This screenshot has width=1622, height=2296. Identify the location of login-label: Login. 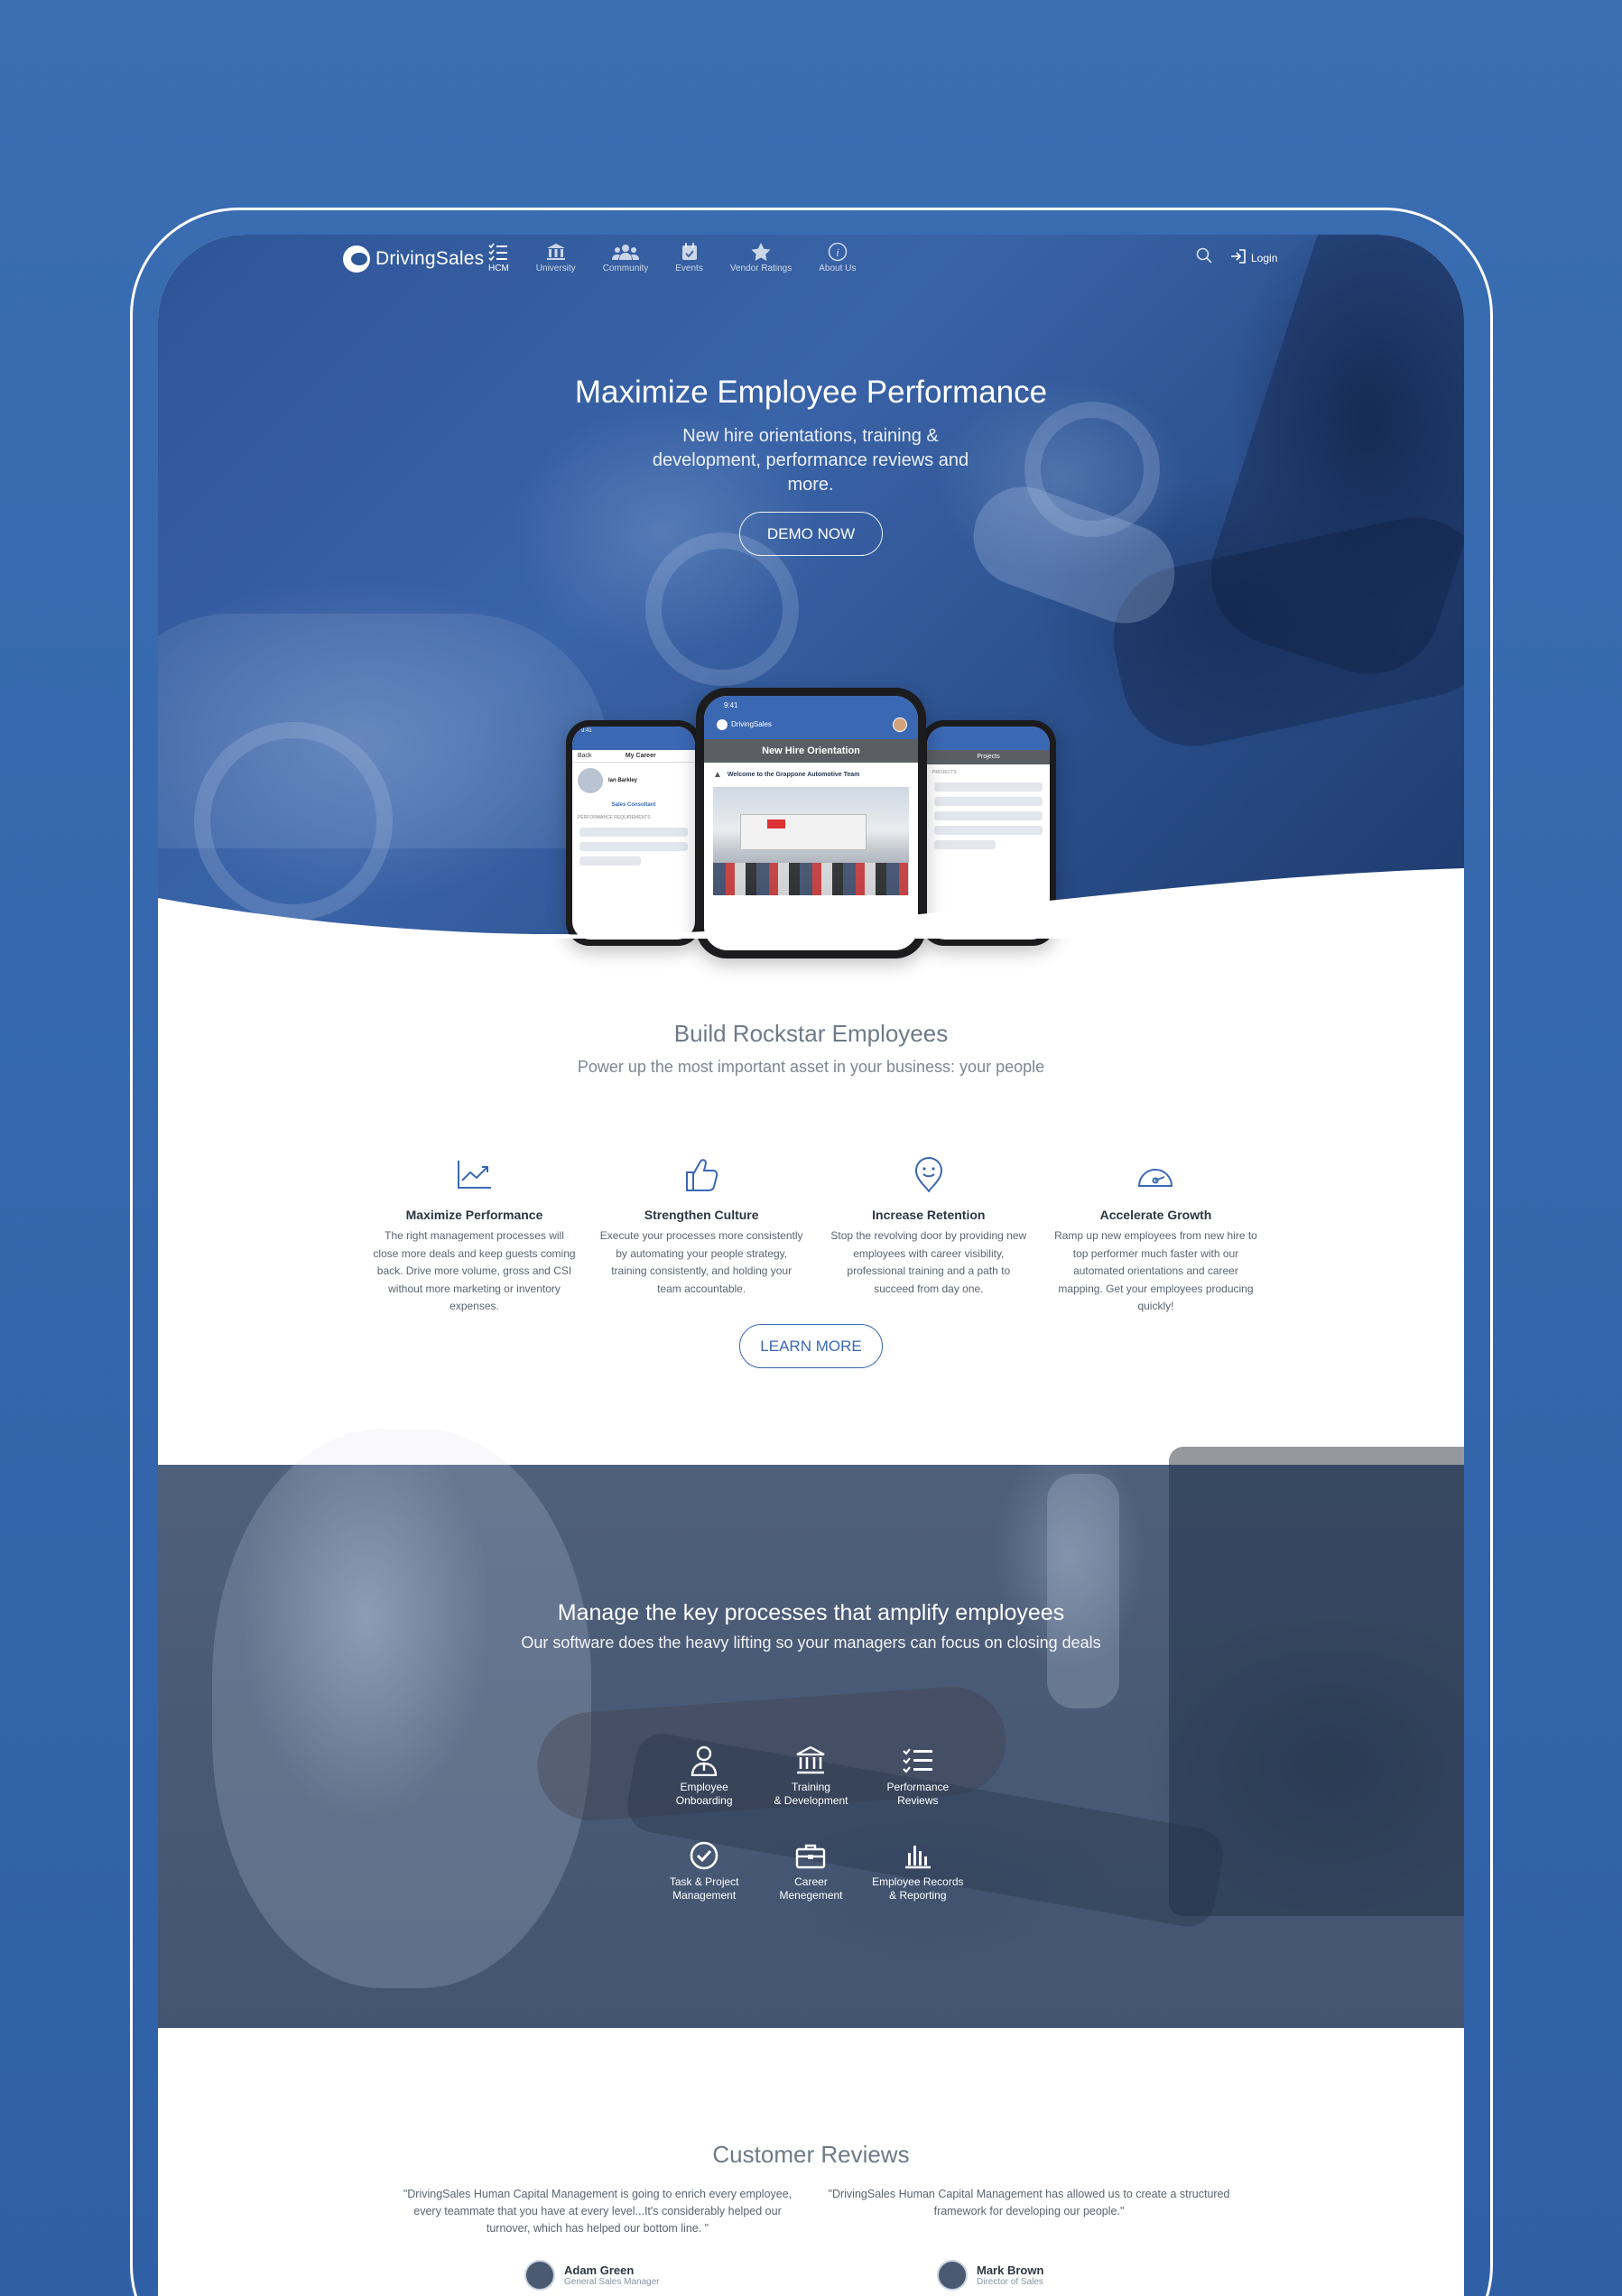
(1264, 257).